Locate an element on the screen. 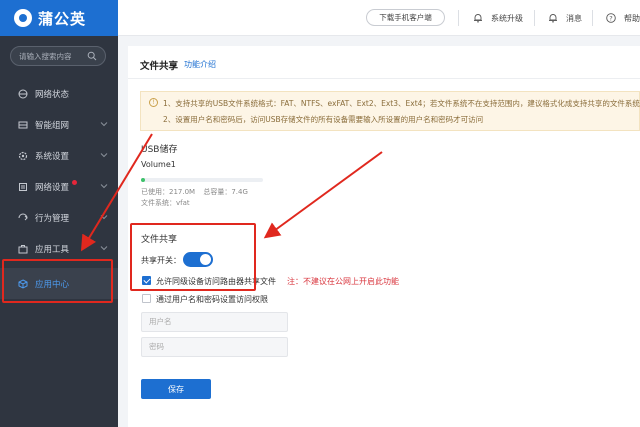 This screenshot has height=427, width=640. info-icon: ! is located at coordinates (153, 102).